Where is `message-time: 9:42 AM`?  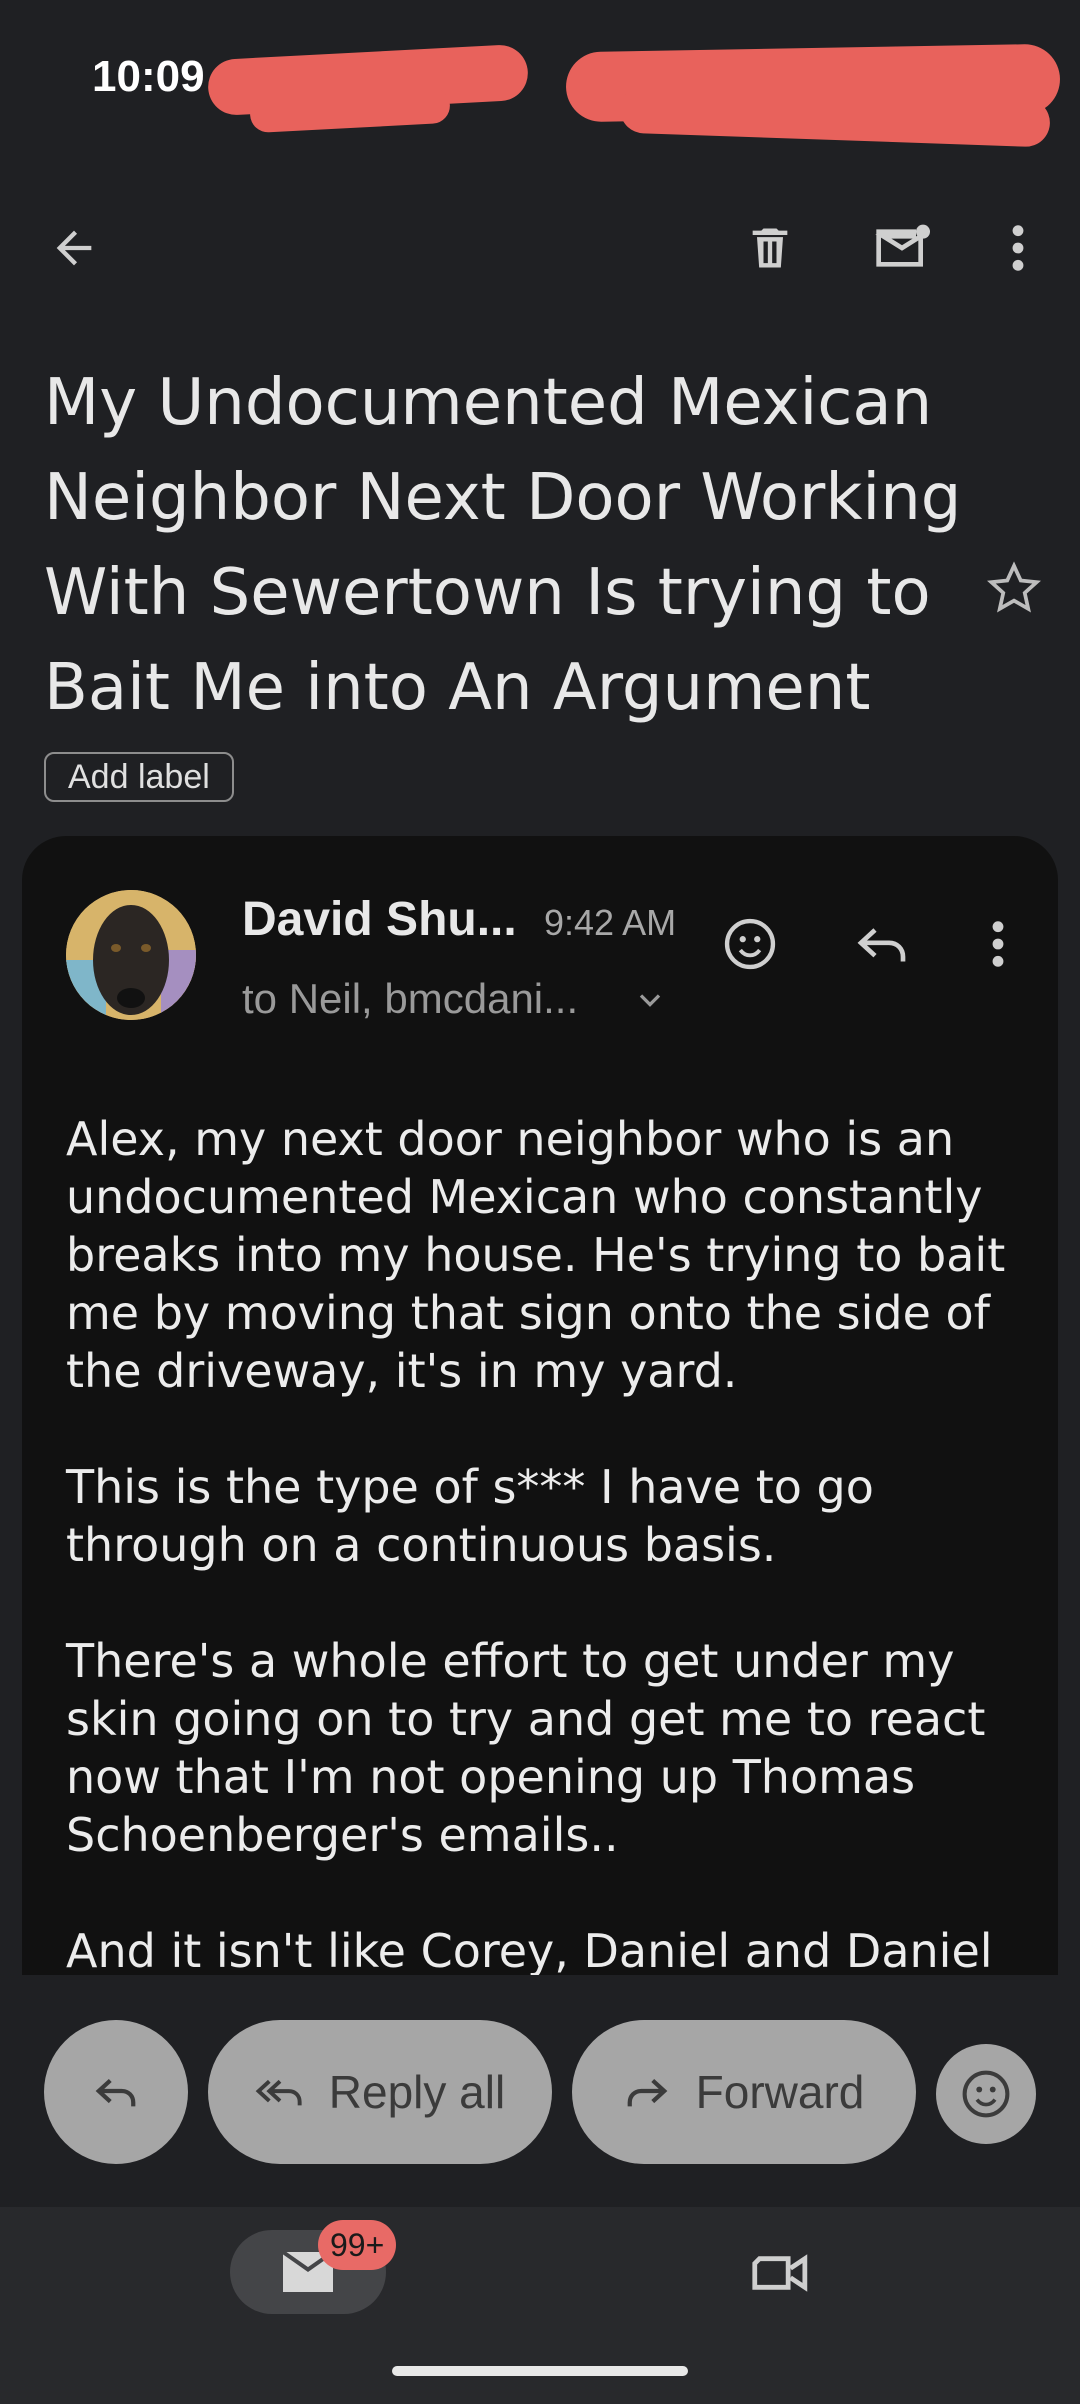
message-time: 9:42 AM is located at coordinates (610, 922).